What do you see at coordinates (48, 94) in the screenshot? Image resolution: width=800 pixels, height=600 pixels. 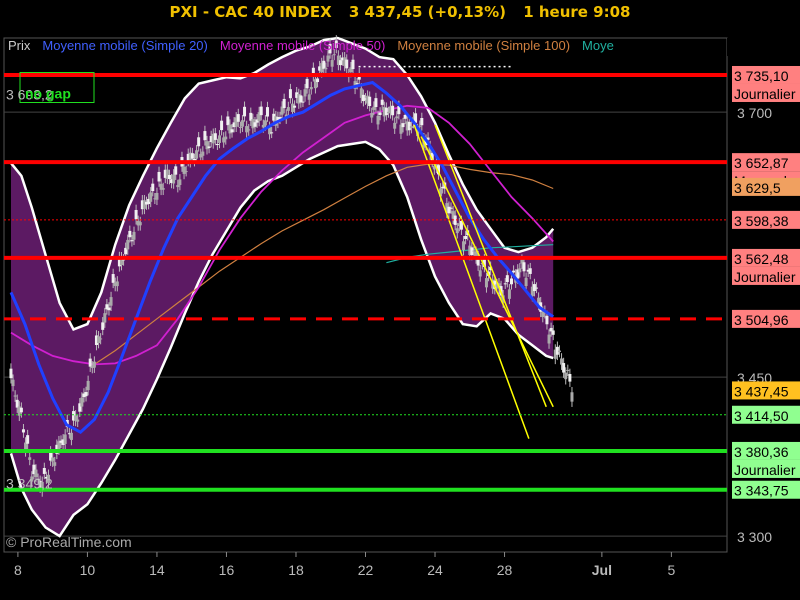 I see `annotation-text: no gap` at bounding box center [48, 94].